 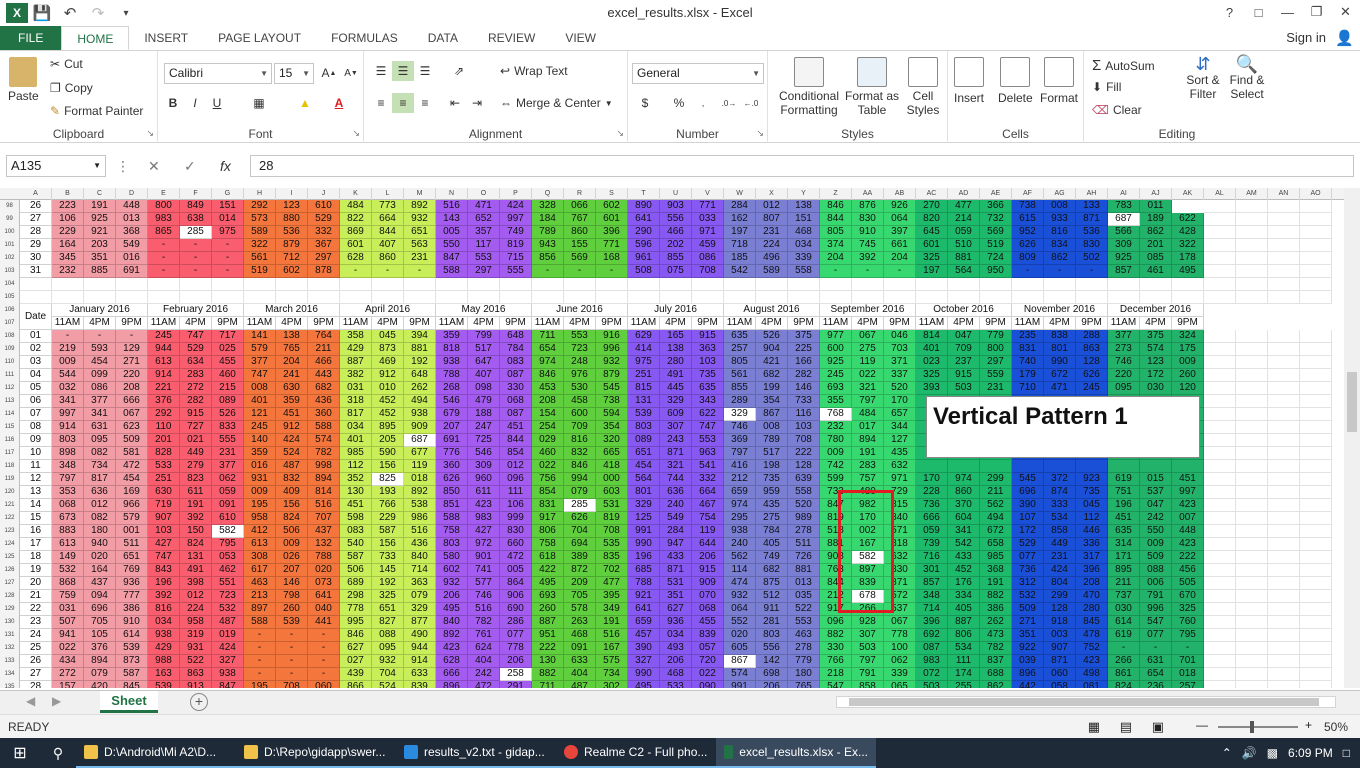 I want to click on cell: 045, so click(x=388, y=336).